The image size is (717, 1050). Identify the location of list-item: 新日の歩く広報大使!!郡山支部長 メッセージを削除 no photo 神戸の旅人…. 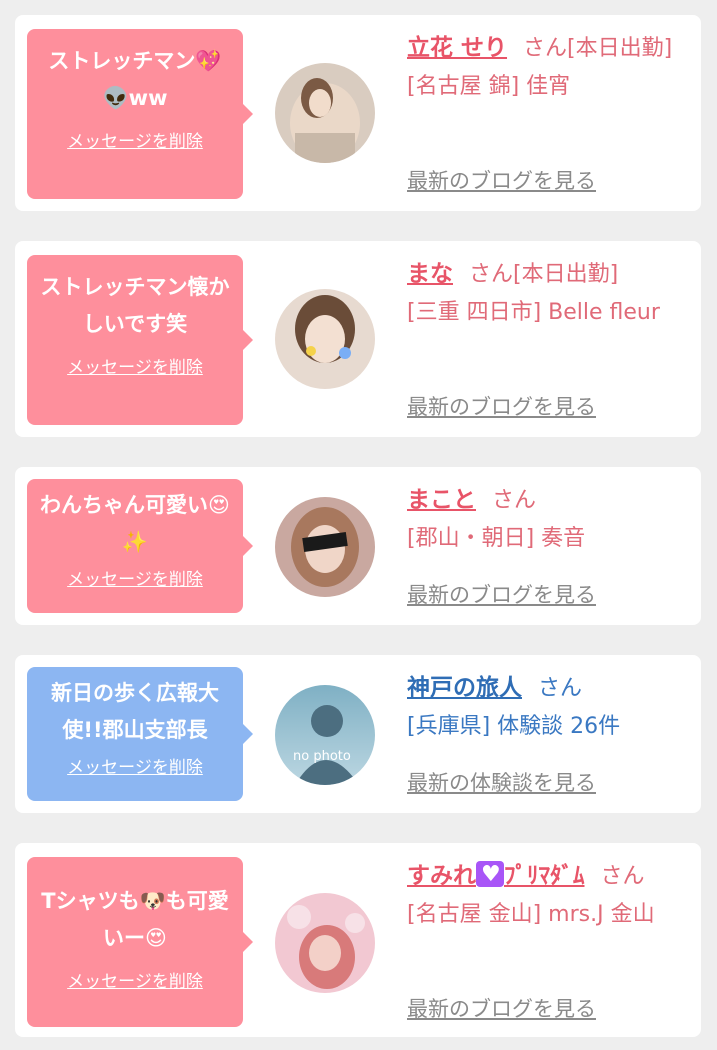
(358, 734).